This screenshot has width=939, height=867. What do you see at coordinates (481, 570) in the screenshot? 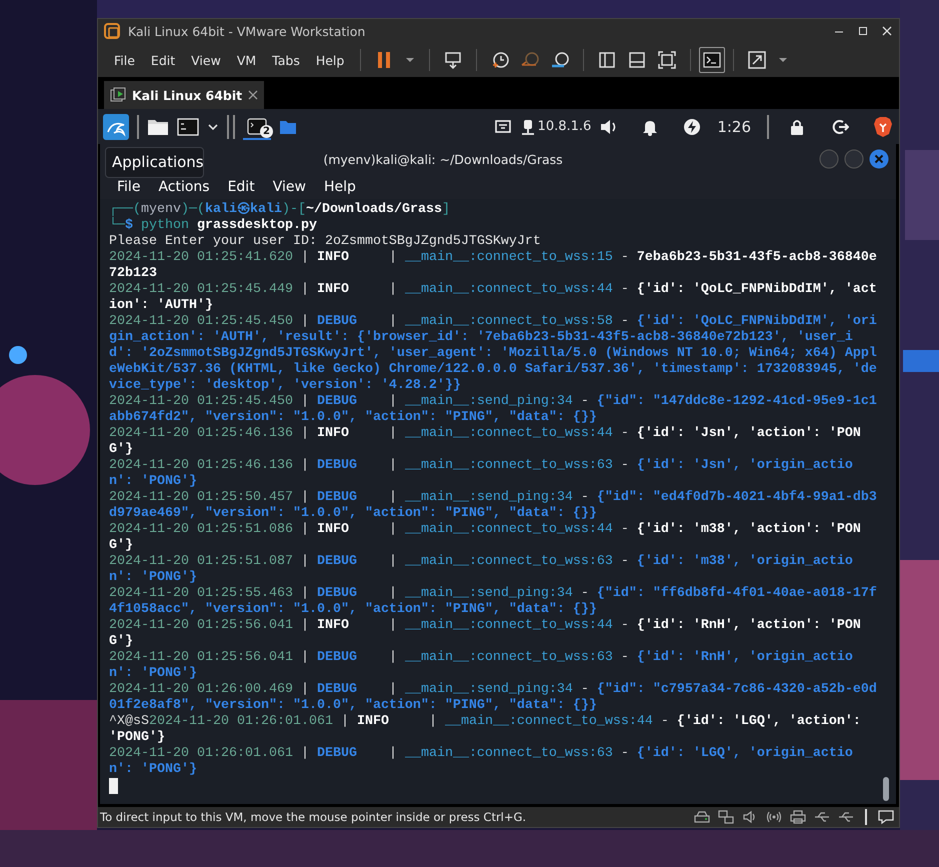
I see `log-line: 2024-11-20 01:25:51.087 | DEBUG | __main__:connect_to_wss:63 - {'id': 'm38', 'origin_action': 'PONG'}` at bounding box center [481, 570].